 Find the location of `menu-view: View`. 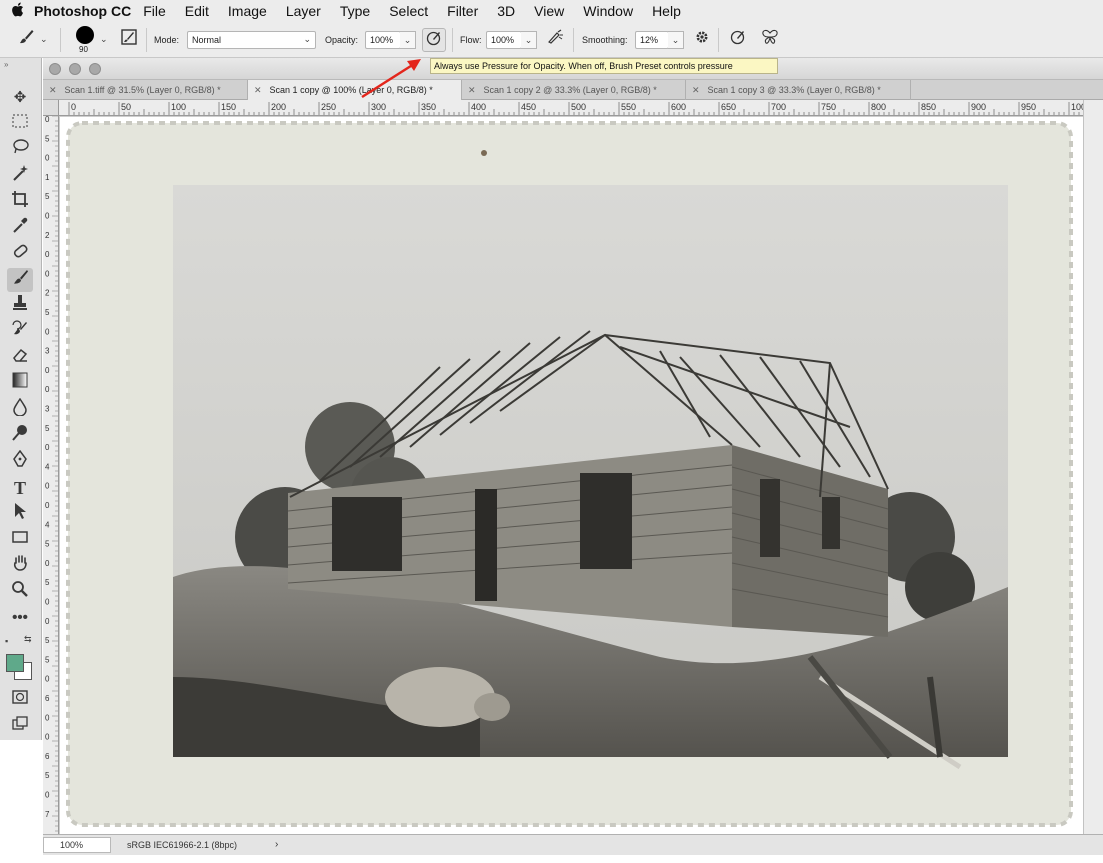

menu-view: View is located at coordinates (549, 11).